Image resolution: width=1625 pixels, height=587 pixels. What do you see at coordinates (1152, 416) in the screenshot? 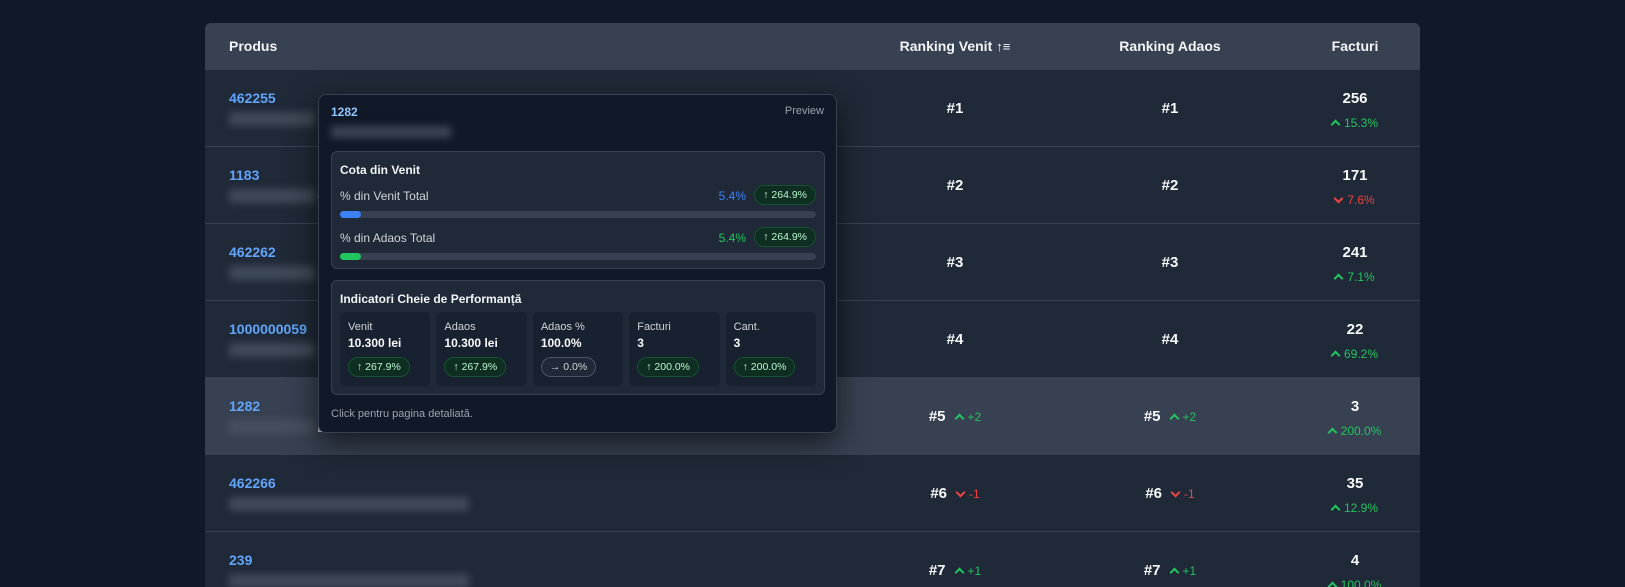
I see `ranking-adaos-value: #5` at bounding box center [1152, 416].